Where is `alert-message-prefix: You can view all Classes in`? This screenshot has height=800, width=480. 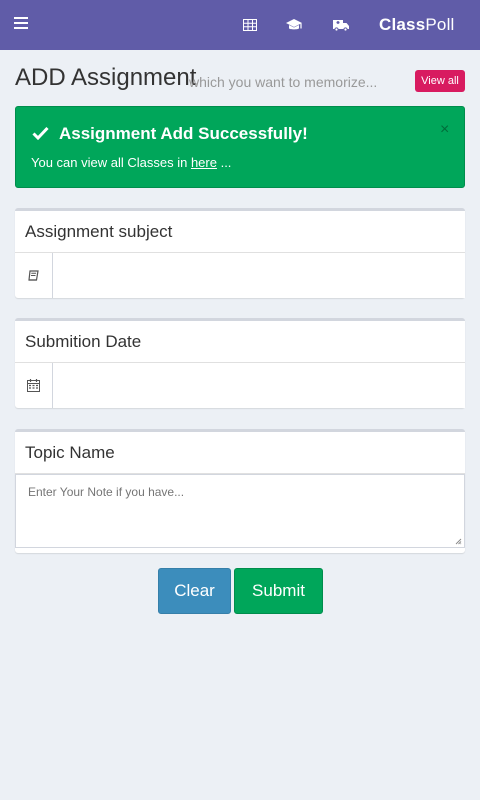 alert-message-prefix: You can view all Classes in is located at coordinates (111, 162).